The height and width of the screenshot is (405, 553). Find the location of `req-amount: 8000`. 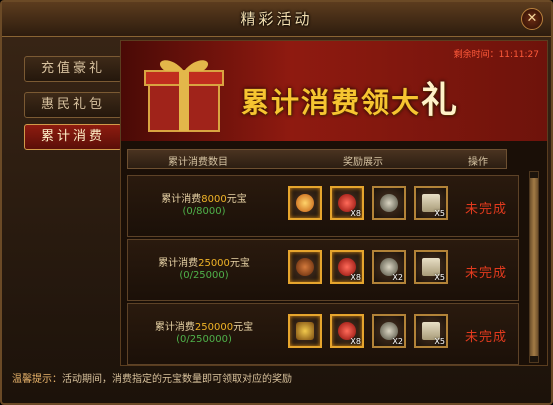

req-amount: 8000 is located at coordinates (214, 199).